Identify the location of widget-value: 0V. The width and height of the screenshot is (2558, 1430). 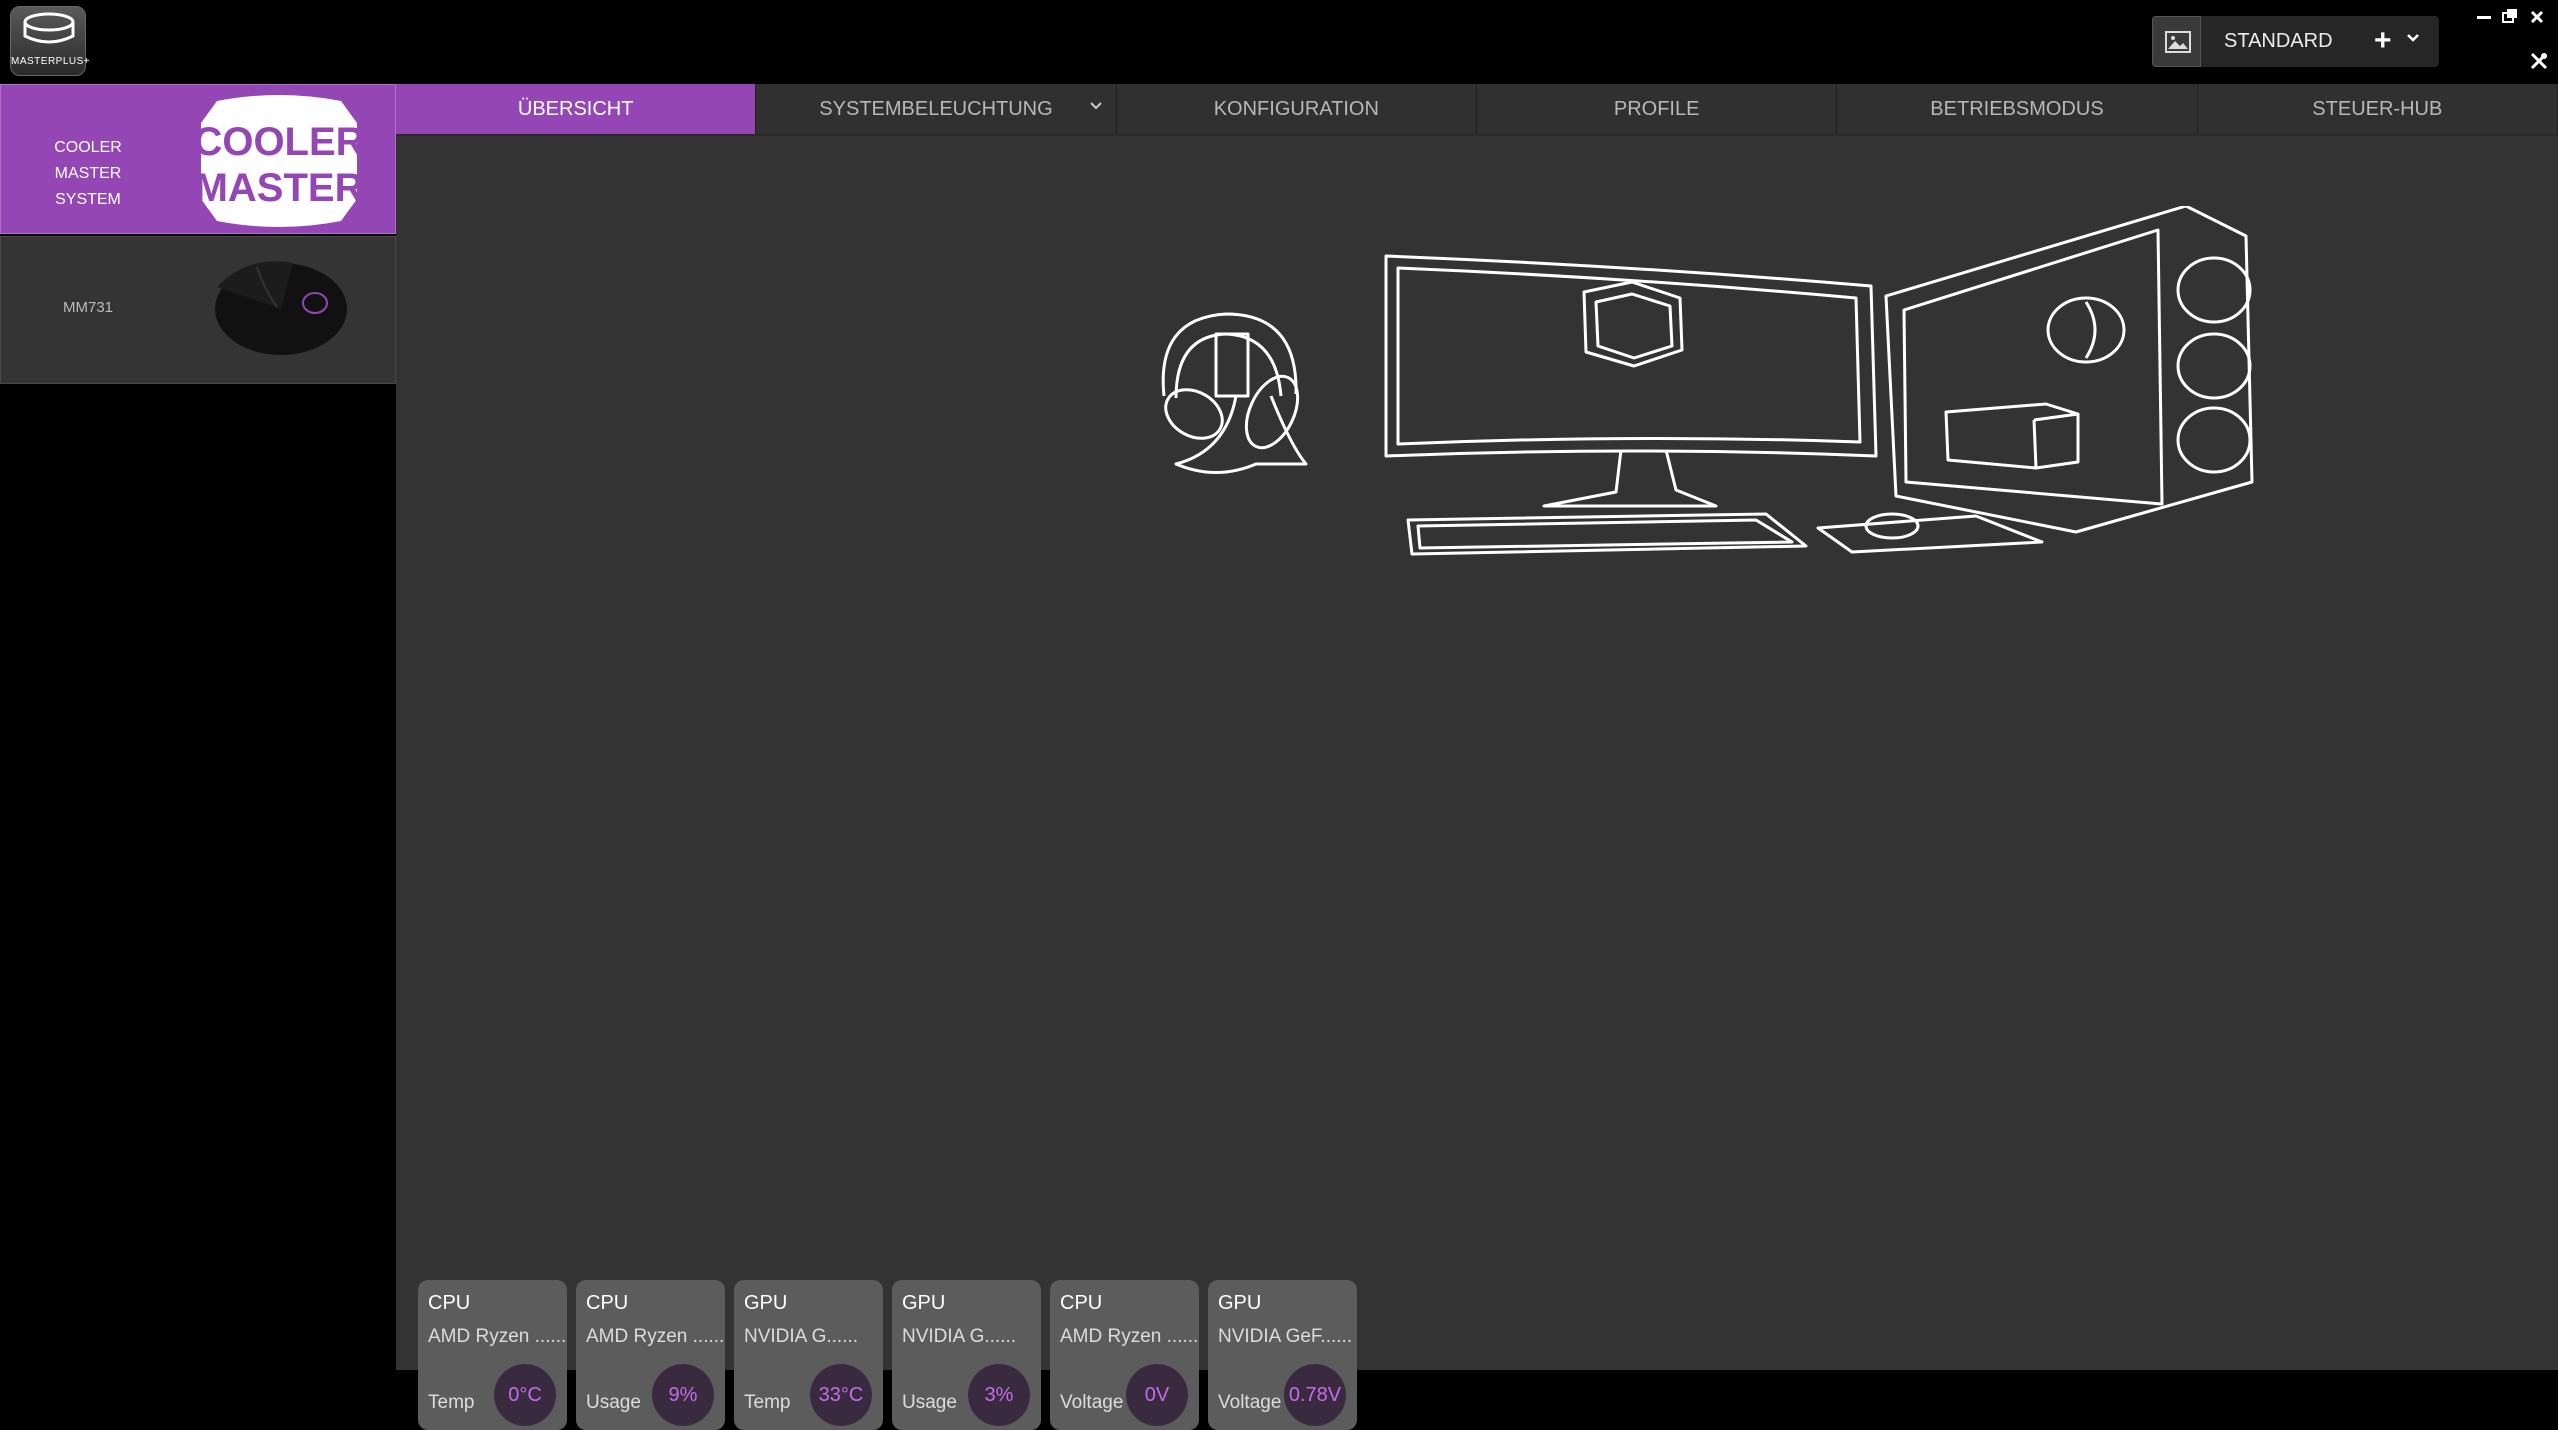
(1157, 1395).